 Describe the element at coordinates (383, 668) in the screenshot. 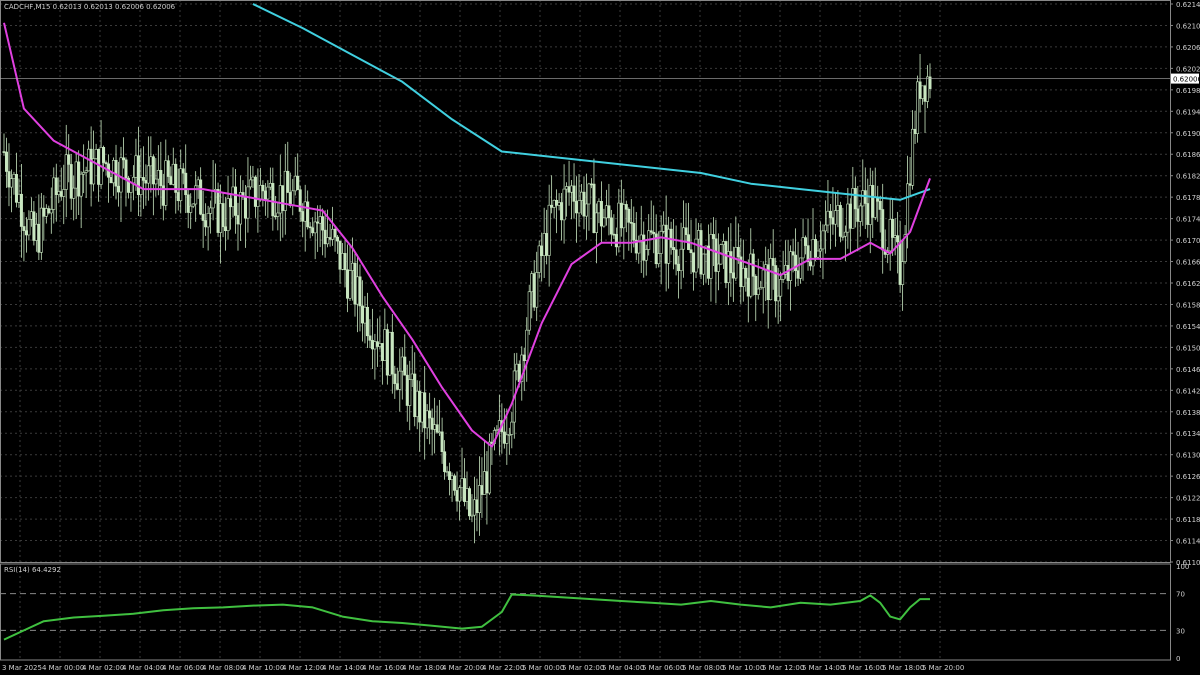

I see `x-tick-label: 4 Mar 16:00` at that location.